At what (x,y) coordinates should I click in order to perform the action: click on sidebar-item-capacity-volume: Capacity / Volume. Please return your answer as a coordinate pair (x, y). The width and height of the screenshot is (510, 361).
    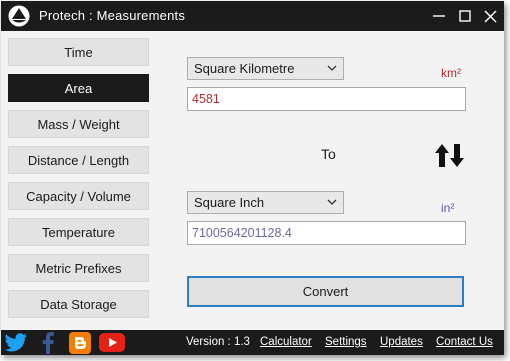
    Looking at the image, I should click on (78, 196).